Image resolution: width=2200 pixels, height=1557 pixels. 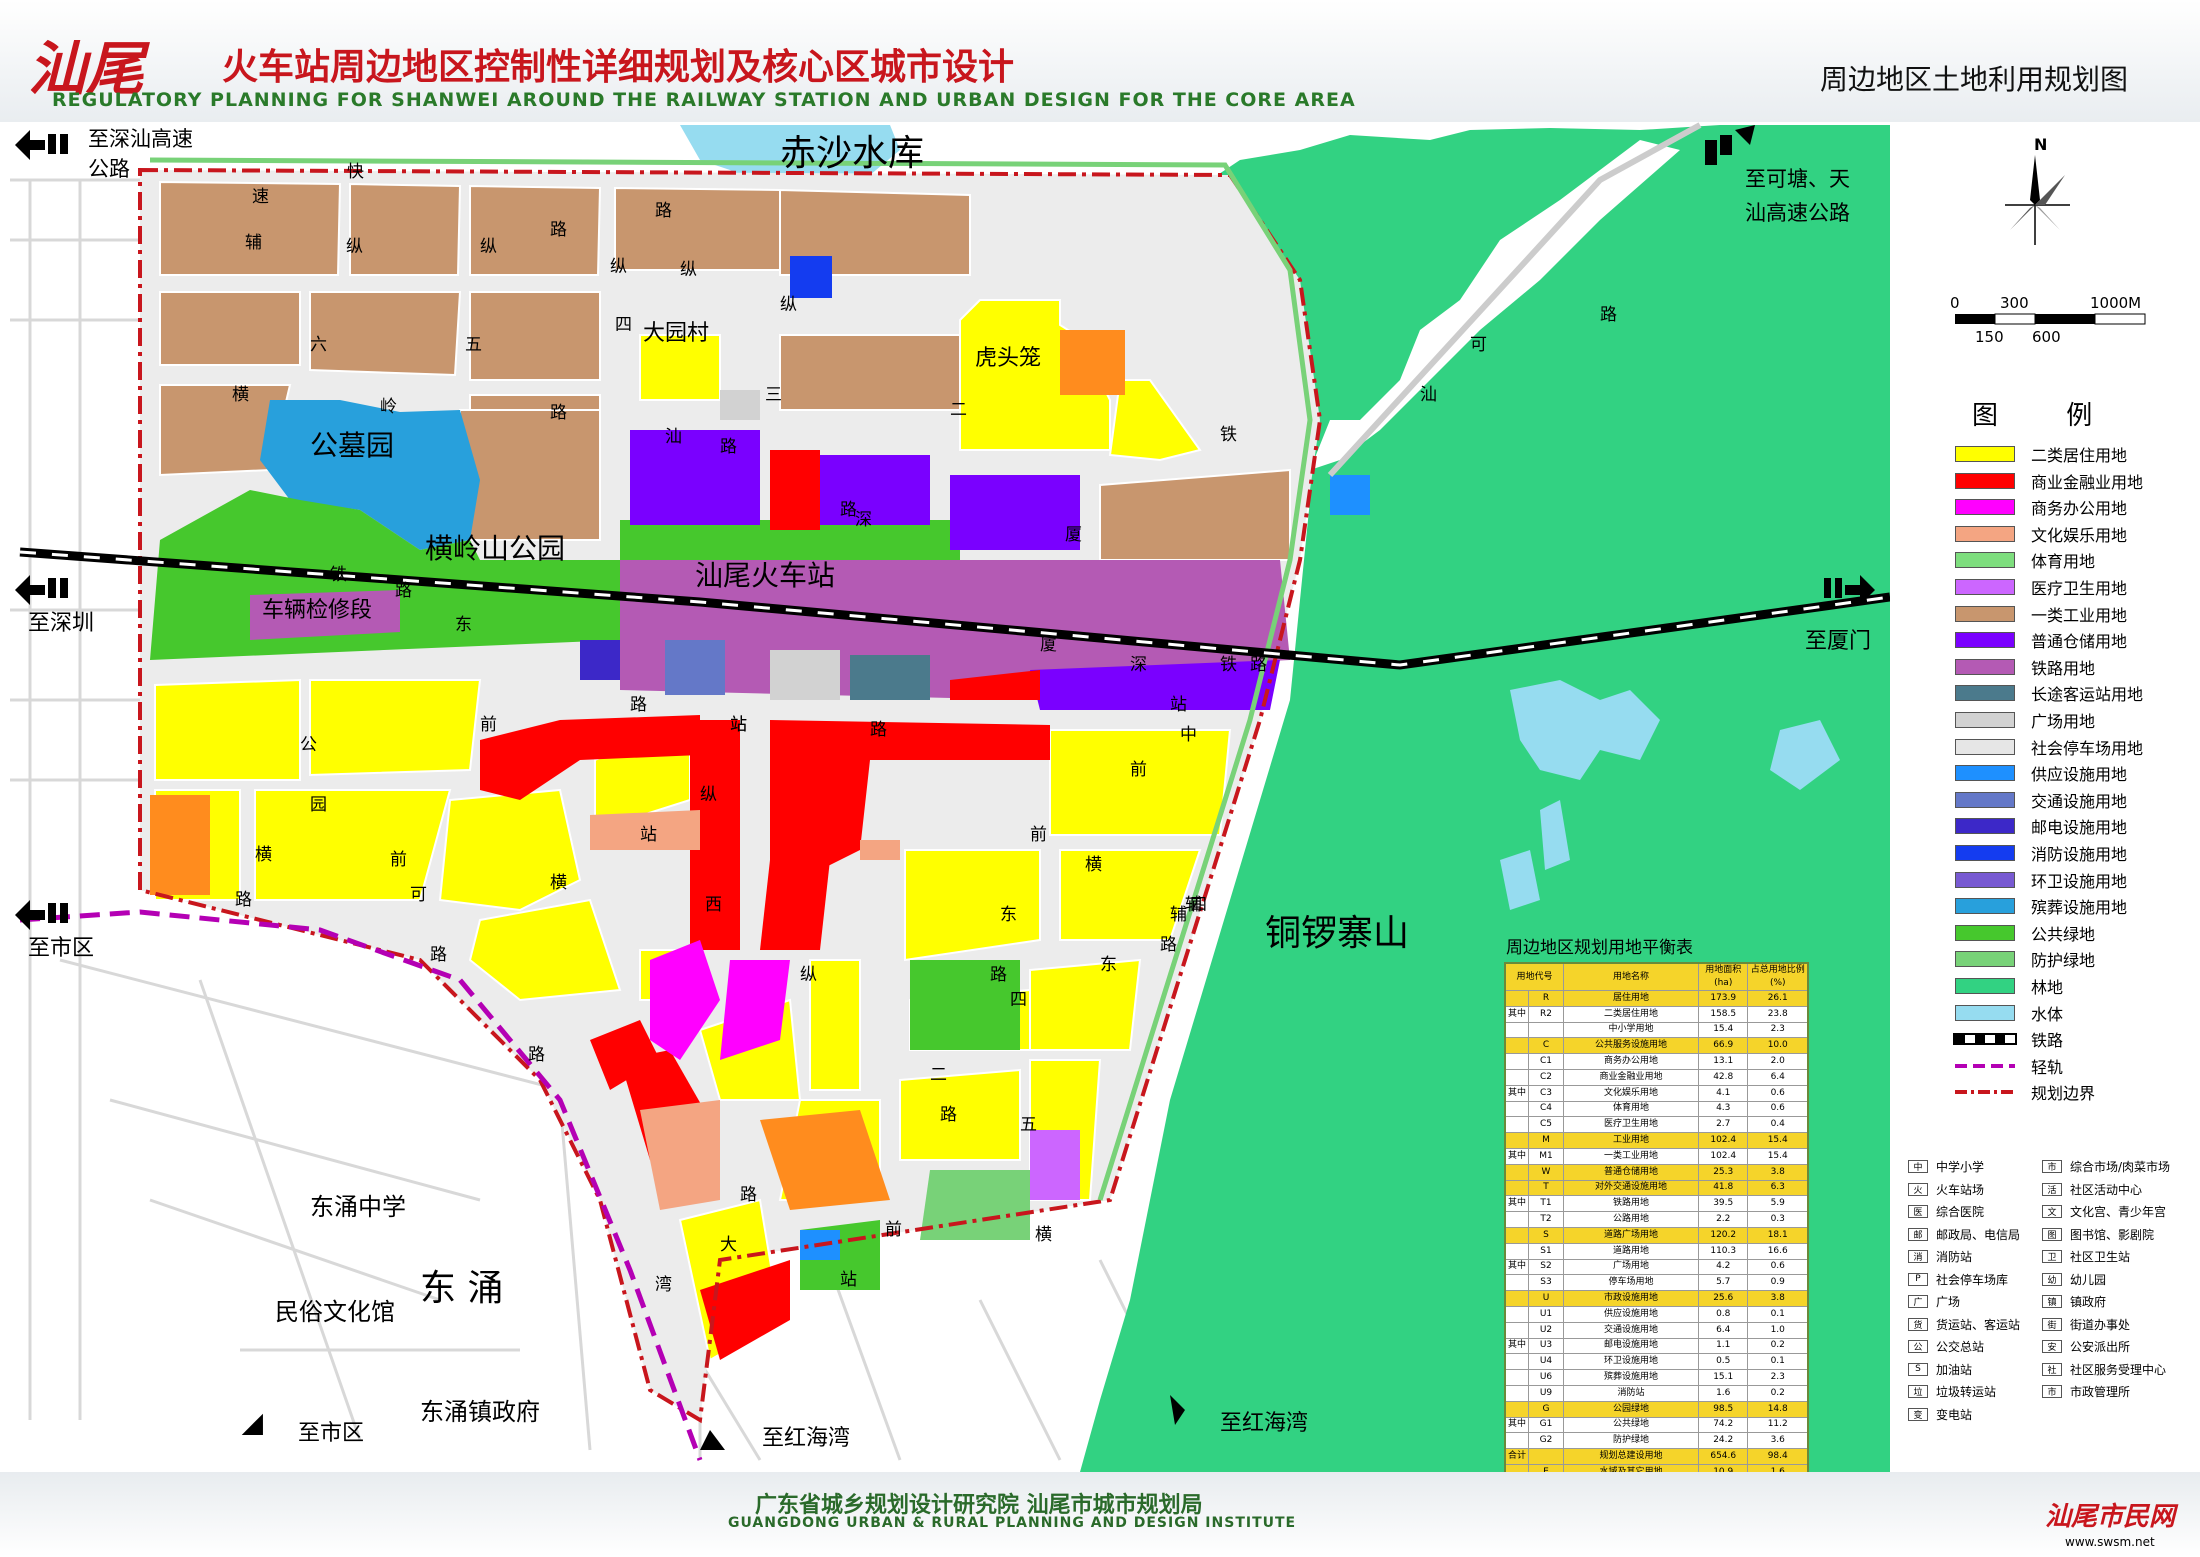 What do you see at coordinates (1723, 1014) in the screenshot?
I see `table-cell: 158.5` at bounding box center [1723, 1014].